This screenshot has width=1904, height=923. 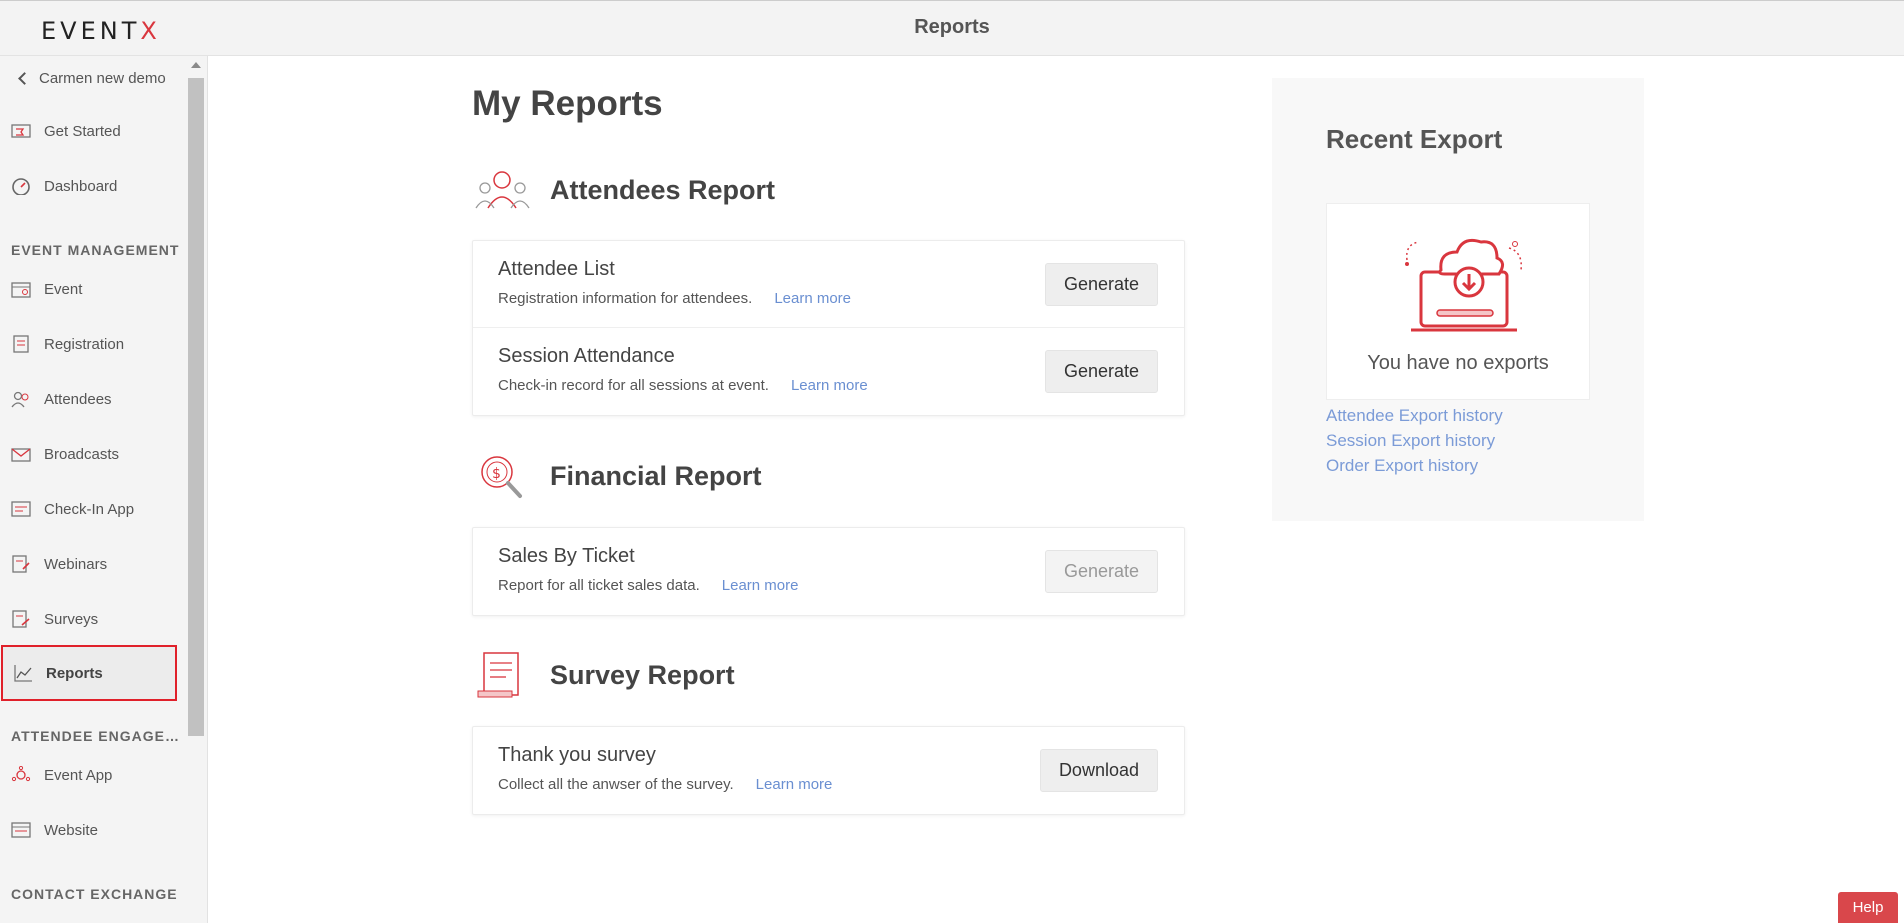 I want to click on sidebar-item-registration: Registration, so click(x=92, y=344).